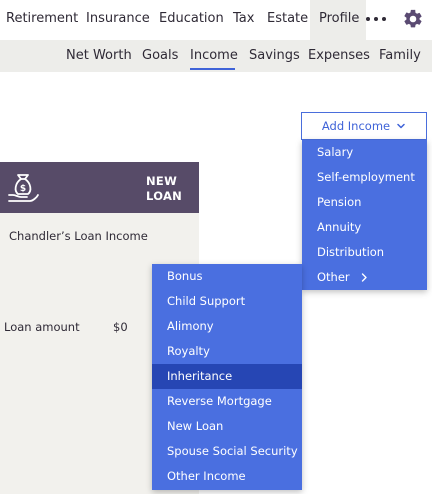  I want to click on sub-nav-item-savings: Savings, so click(274, 56).